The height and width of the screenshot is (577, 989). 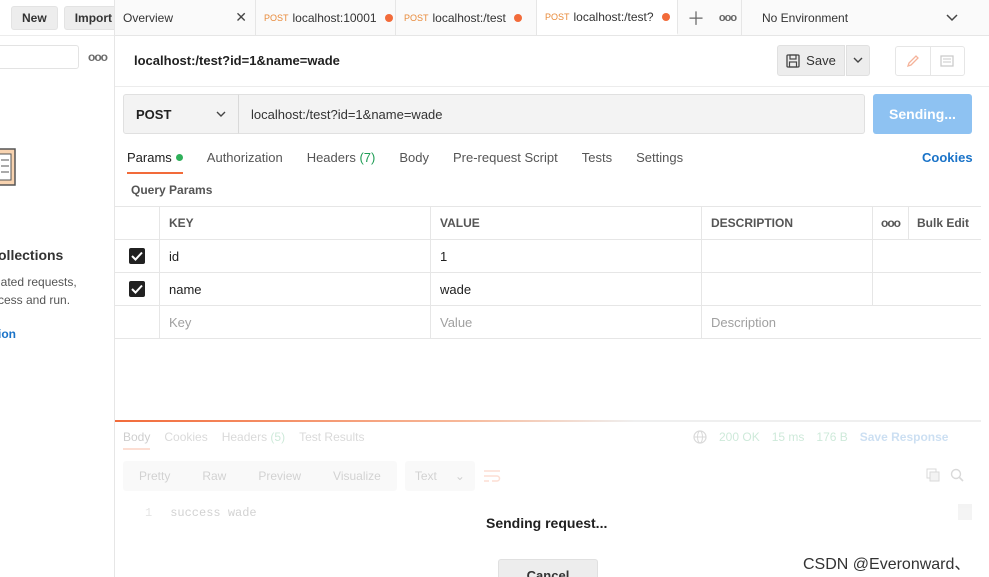 What do you see at coordinates (237, 60) in the screenshot?
I see `request-title: localhost:/test?id=1&name=wade` at bounding box center [237, 60].